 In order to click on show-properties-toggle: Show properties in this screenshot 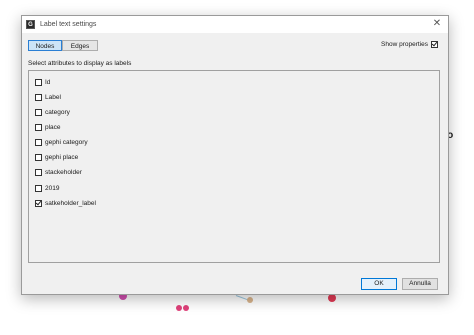, I will do `click(409, 44)`.